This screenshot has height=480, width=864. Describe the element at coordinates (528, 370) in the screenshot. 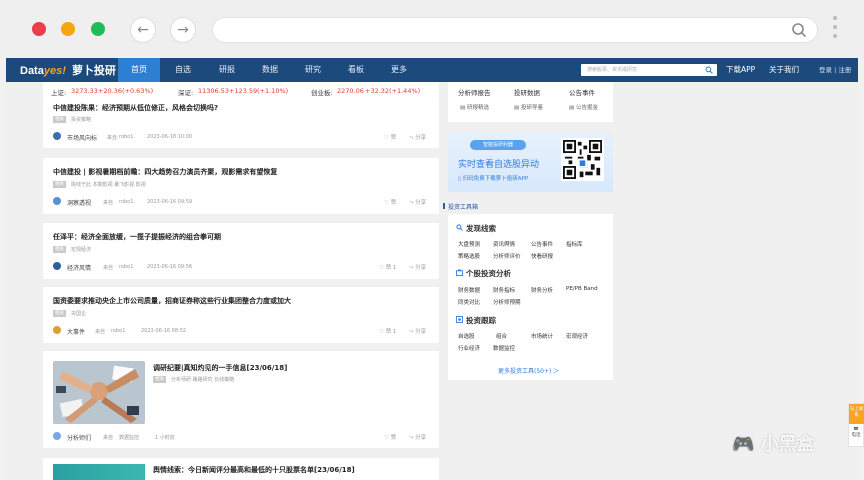

I see `more-tools-link: 更多投资工具(50+) ＞` at that location.